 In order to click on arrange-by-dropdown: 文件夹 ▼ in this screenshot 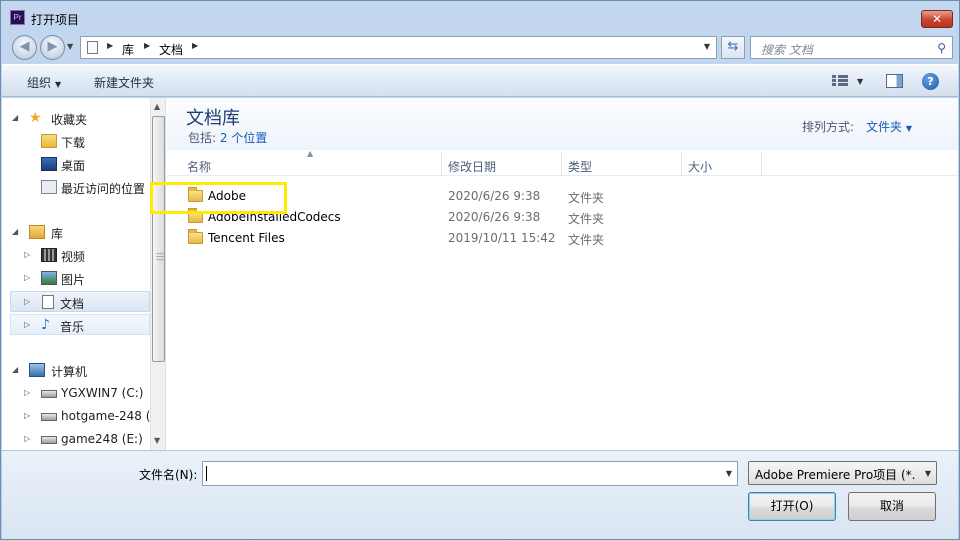, I will do `click(889, 126)`.